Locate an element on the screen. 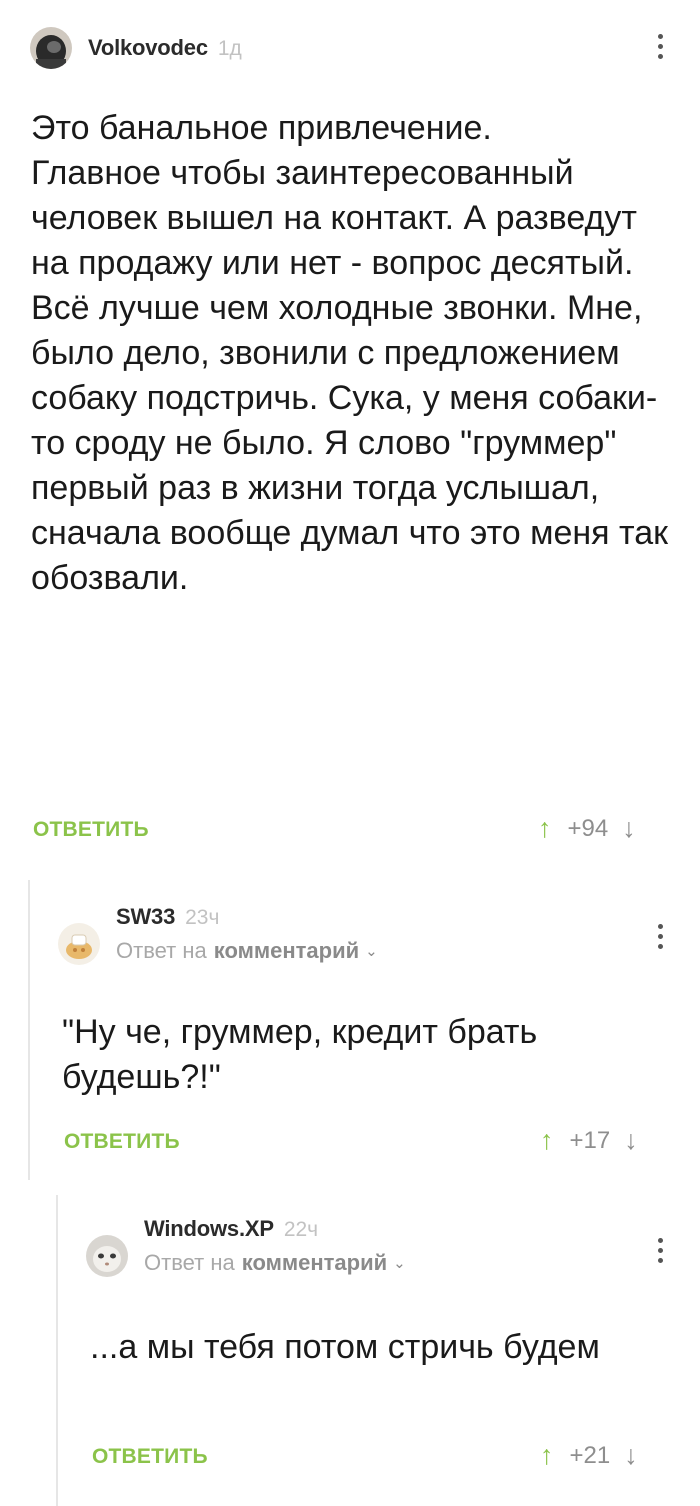  score: +94 is located at coordinates (588, 828).